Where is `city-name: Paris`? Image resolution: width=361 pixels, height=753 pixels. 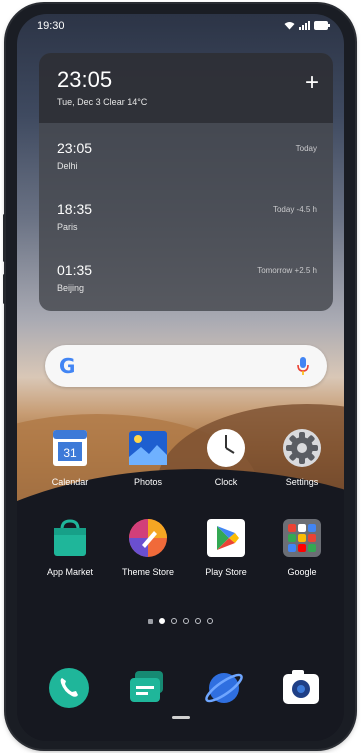
city-name: Paris is located at coordinates (67, 227).